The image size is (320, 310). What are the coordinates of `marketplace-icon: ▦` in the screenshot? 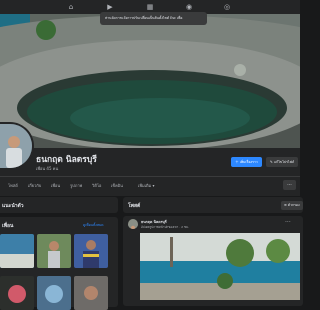 It's located at (150, 7).